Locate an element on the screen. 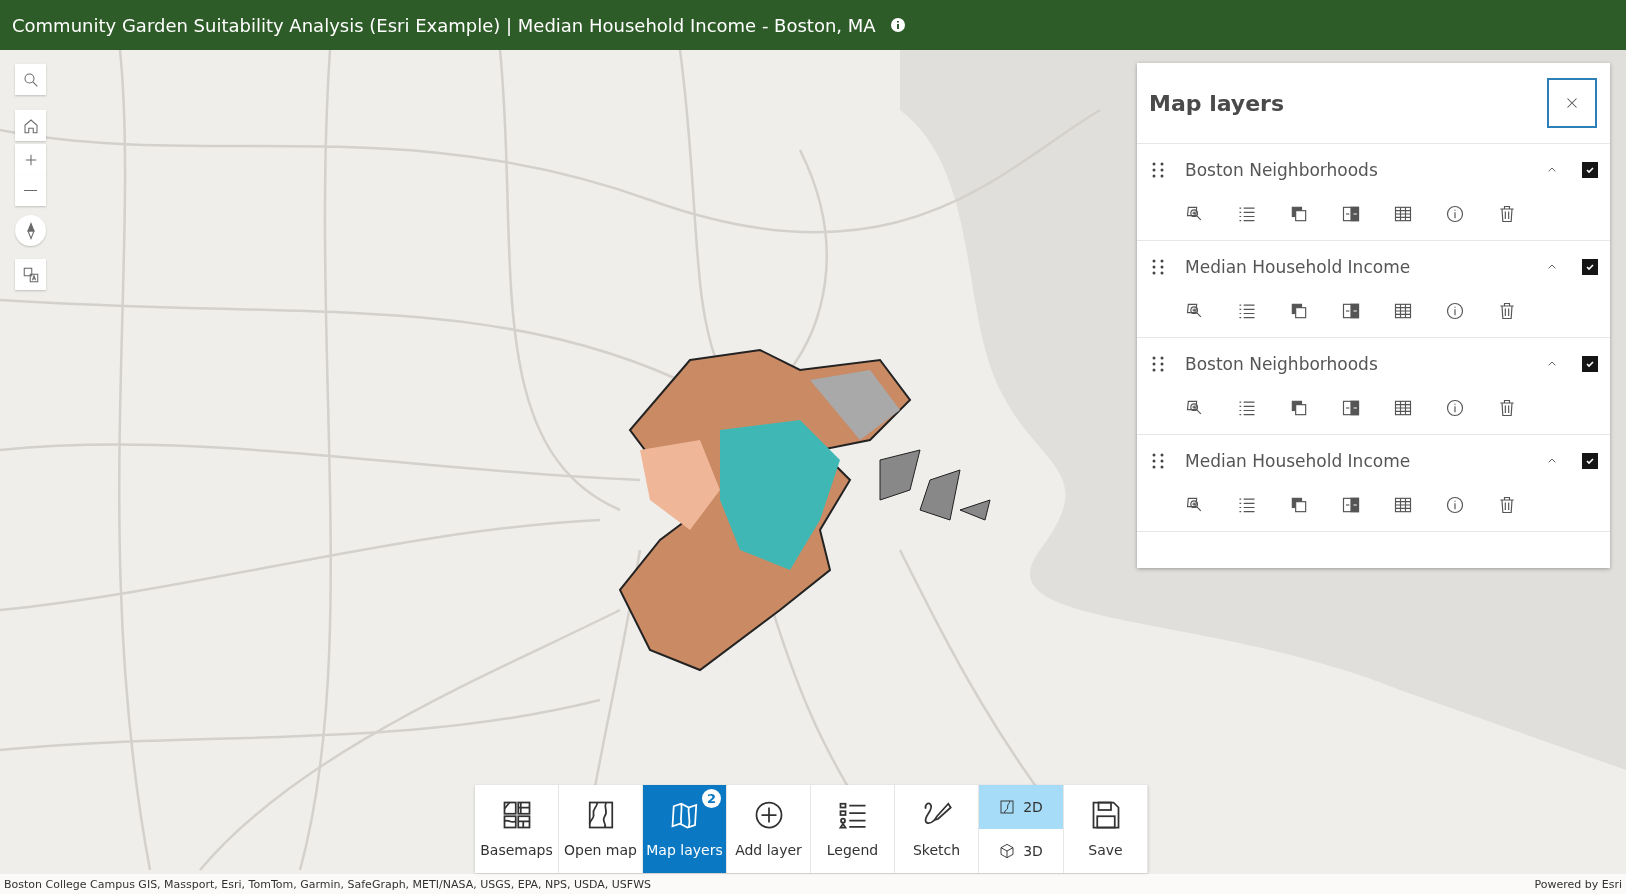  attribution-text: Boston College Campus GIS, Massport, Esri, TomTom, Garmin, SafeGraph, METI/NASA, USGS, EPA, NPS, USDA, USFWS is located at coordinates (327, 884).